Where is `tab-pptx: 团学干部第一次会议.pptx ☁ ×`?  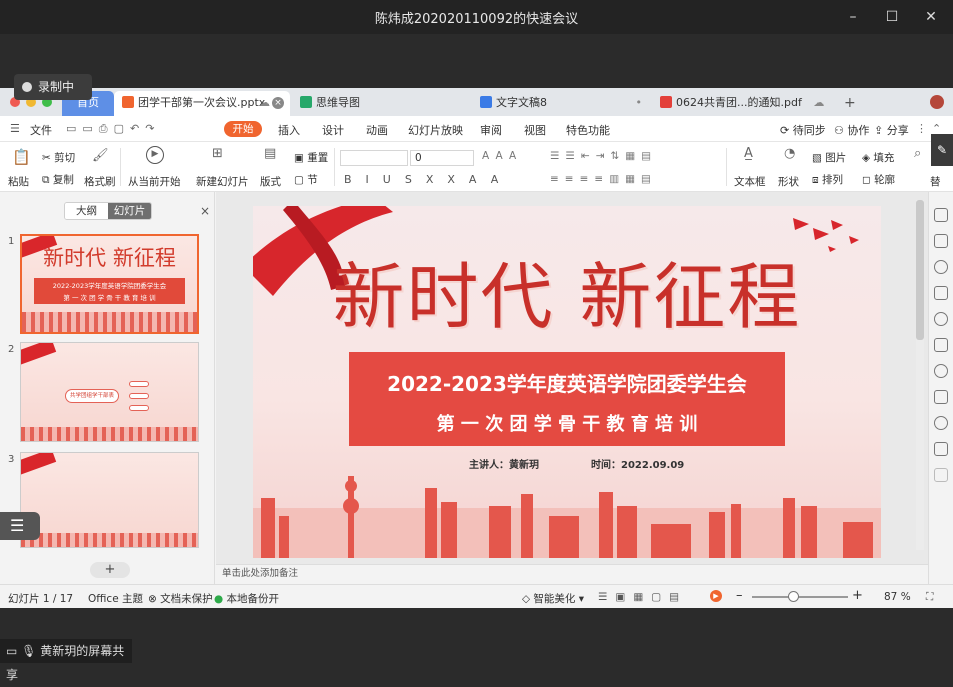 tab-pptx: 团学干部第一次会议.pptx ☁ × is located at coordinates (202, 103).